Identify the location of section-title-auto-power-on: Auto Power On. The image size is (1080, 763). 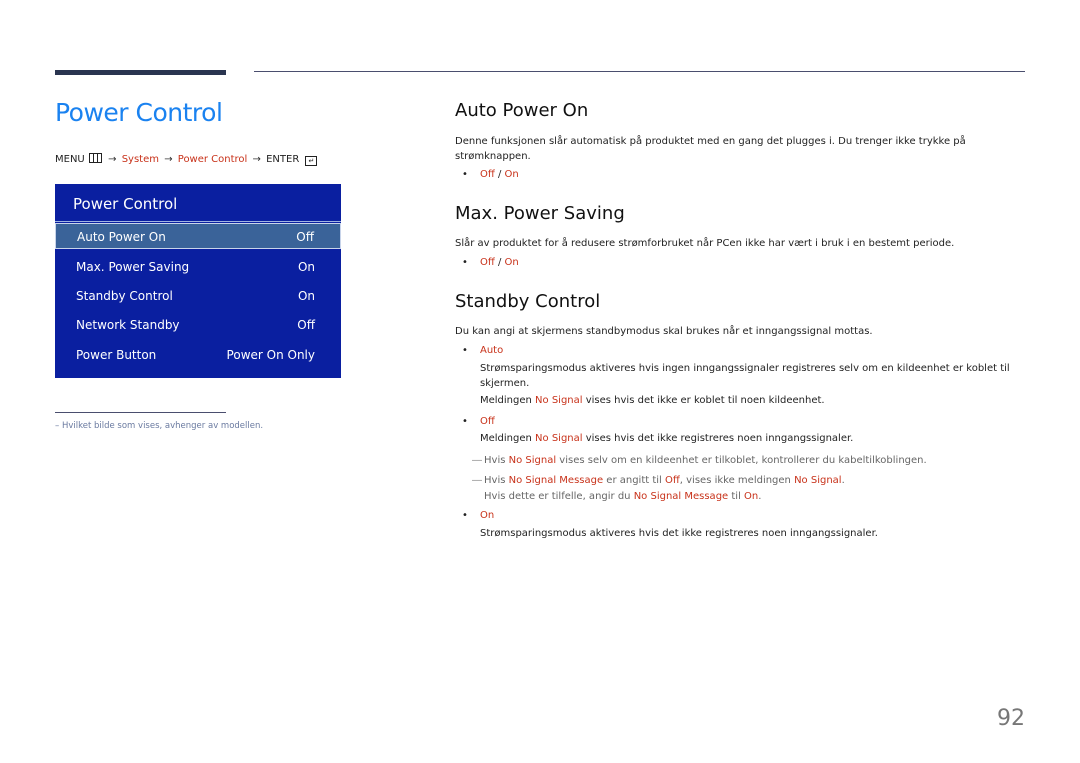
(522, 110).